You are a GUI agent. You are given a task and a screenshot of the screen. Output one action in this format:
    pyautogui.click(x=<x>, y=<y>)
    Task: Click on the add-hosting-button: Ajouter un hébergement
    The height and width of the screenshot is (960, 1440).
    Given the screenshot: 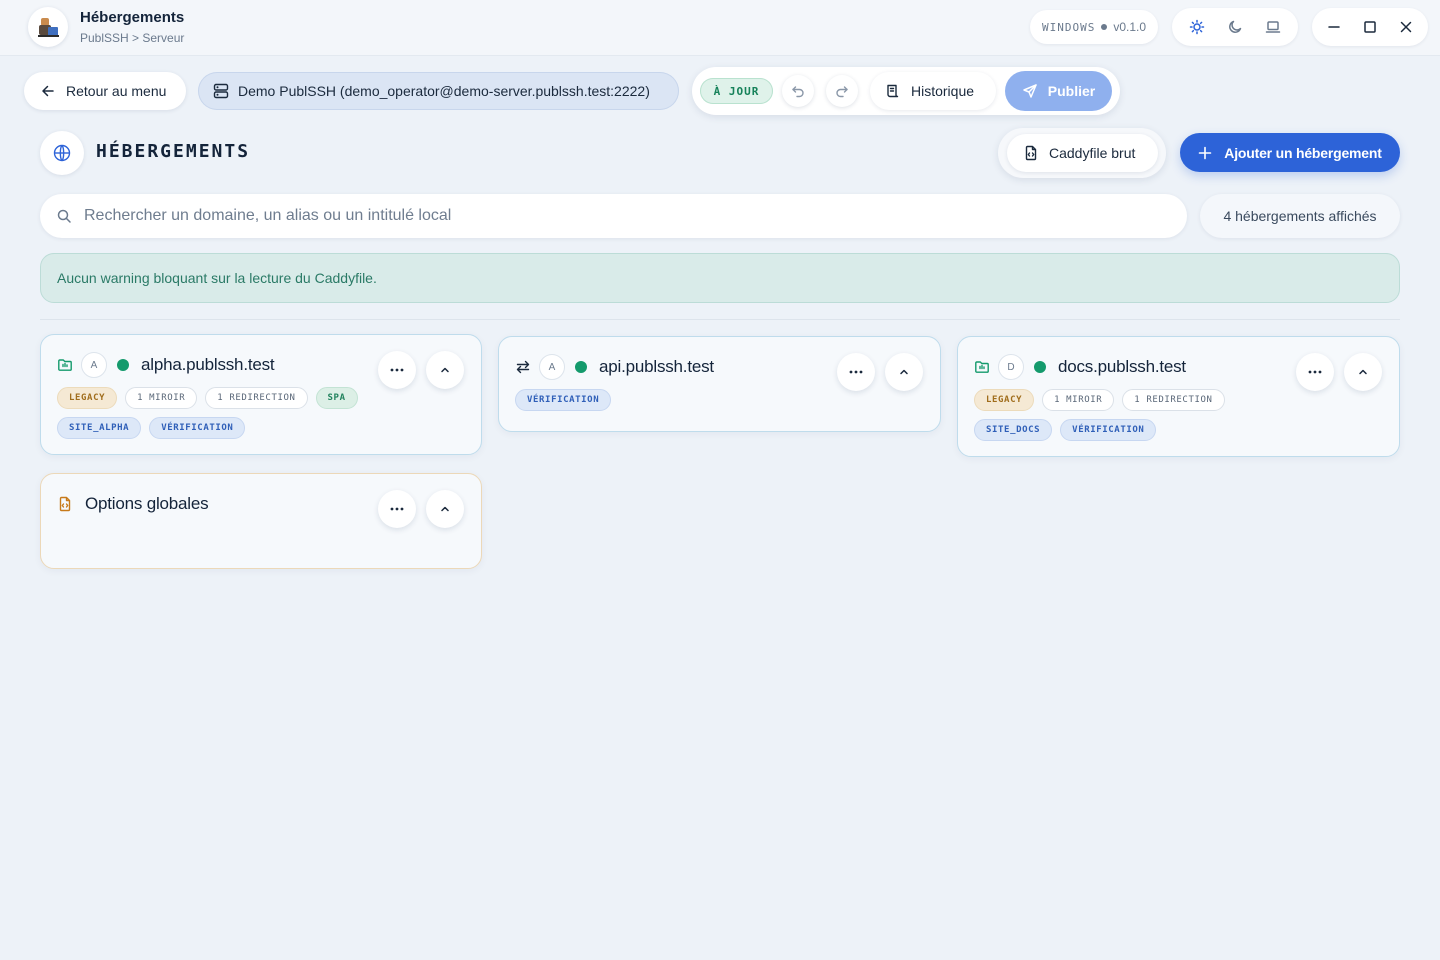 What is the action you would take?
    pyautogui.click(x=1290, y=152)
    